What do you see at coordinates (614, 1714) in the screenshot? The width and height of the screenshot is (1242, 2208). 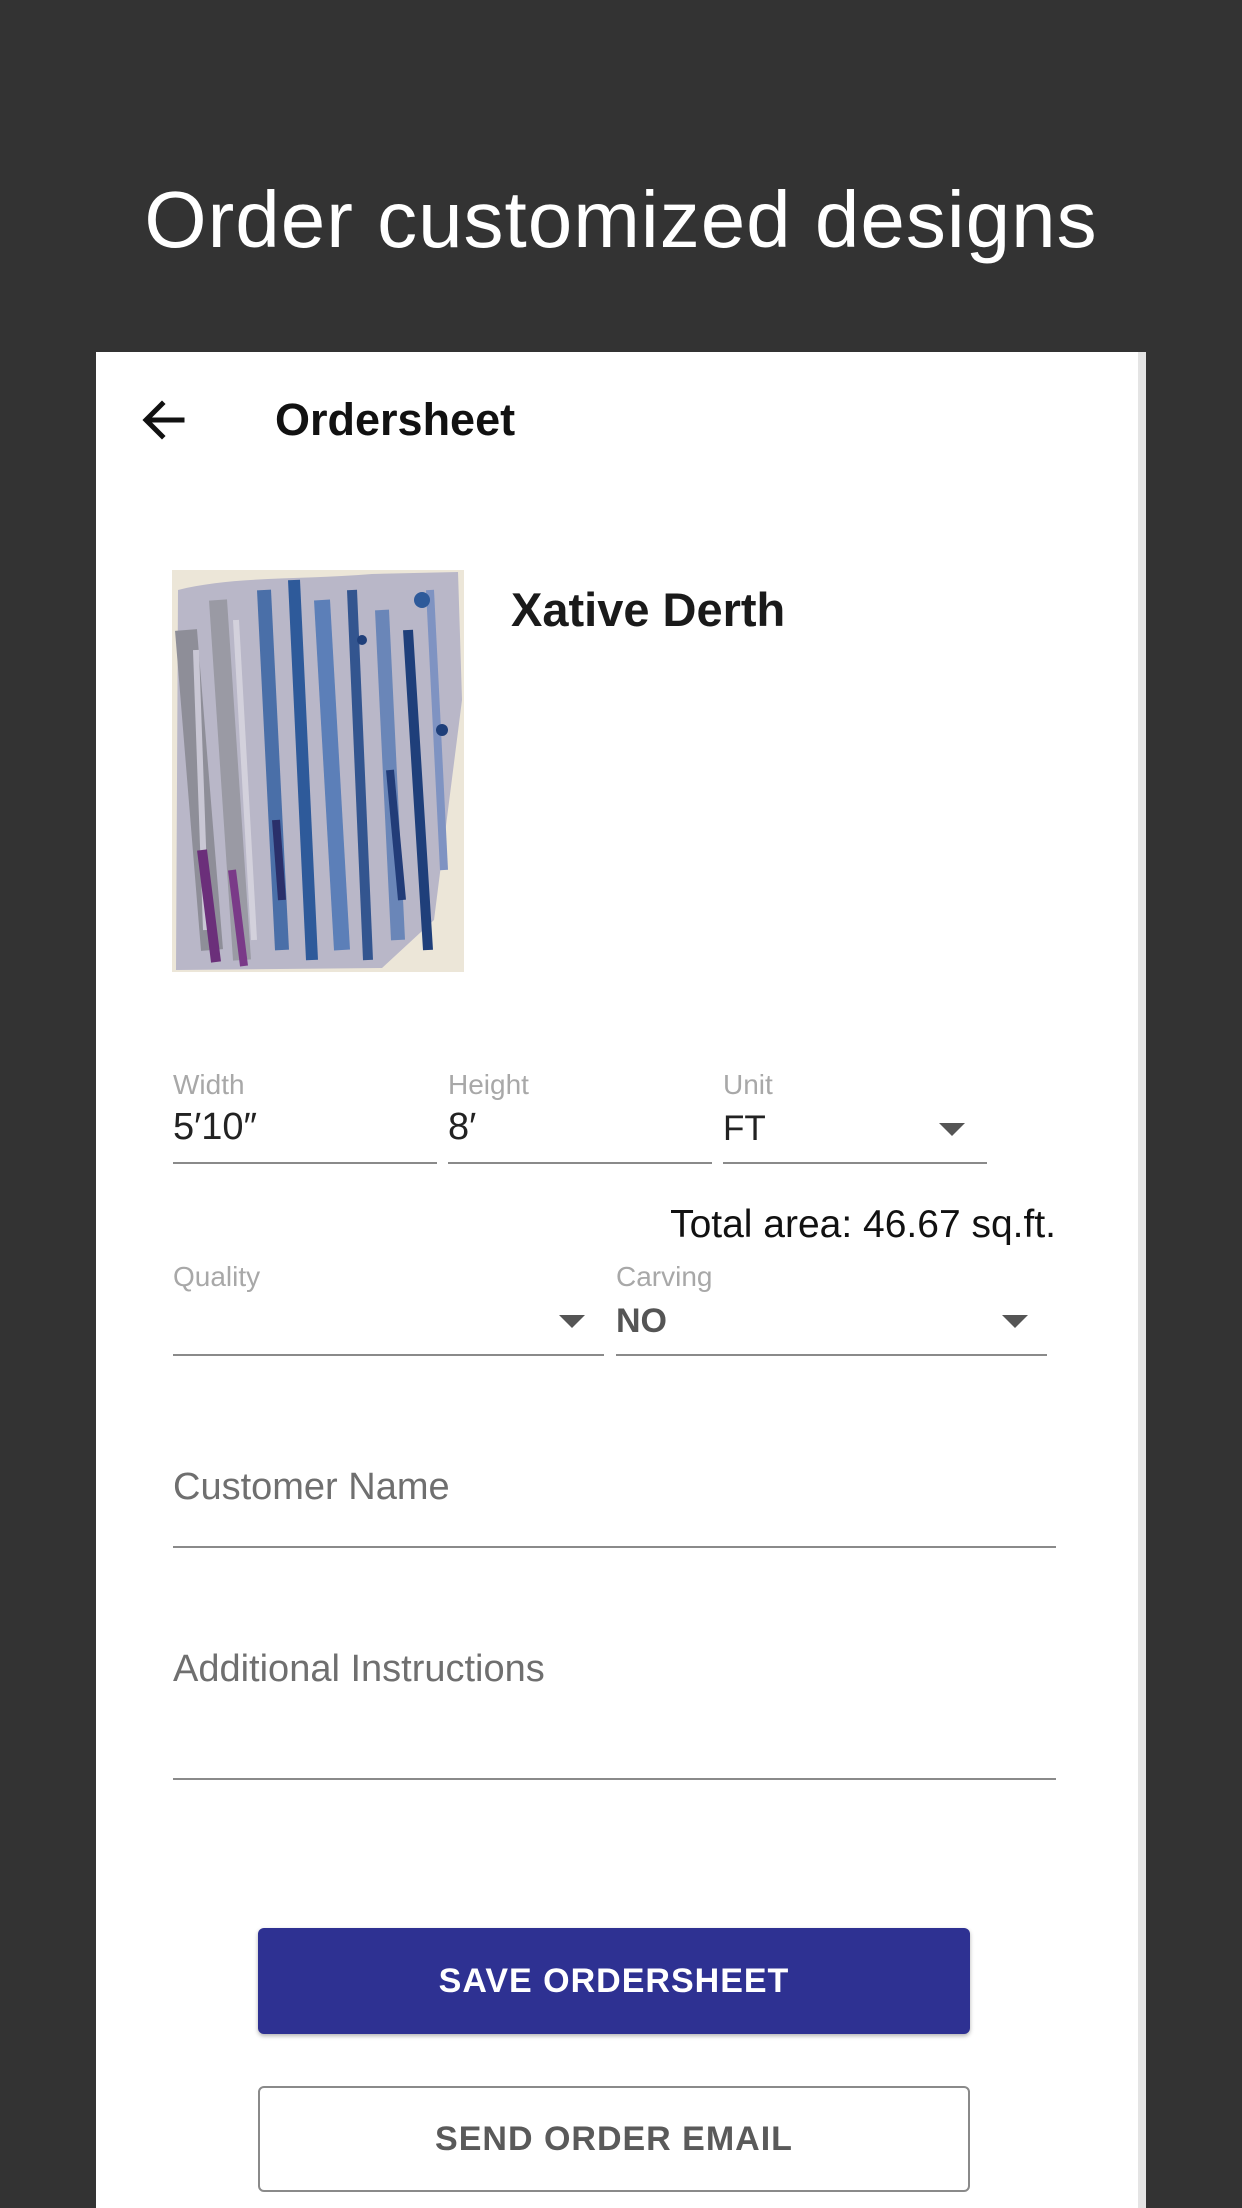 I see `instructions-input: Additional Instructions` at bounding box center [614, 1714].